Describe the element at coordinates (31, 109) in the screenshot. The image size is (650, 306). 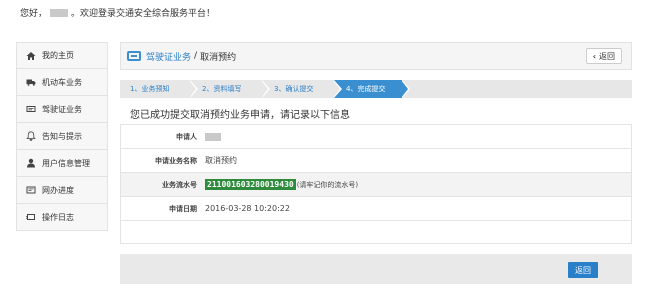
I see `card-icon` at that location.